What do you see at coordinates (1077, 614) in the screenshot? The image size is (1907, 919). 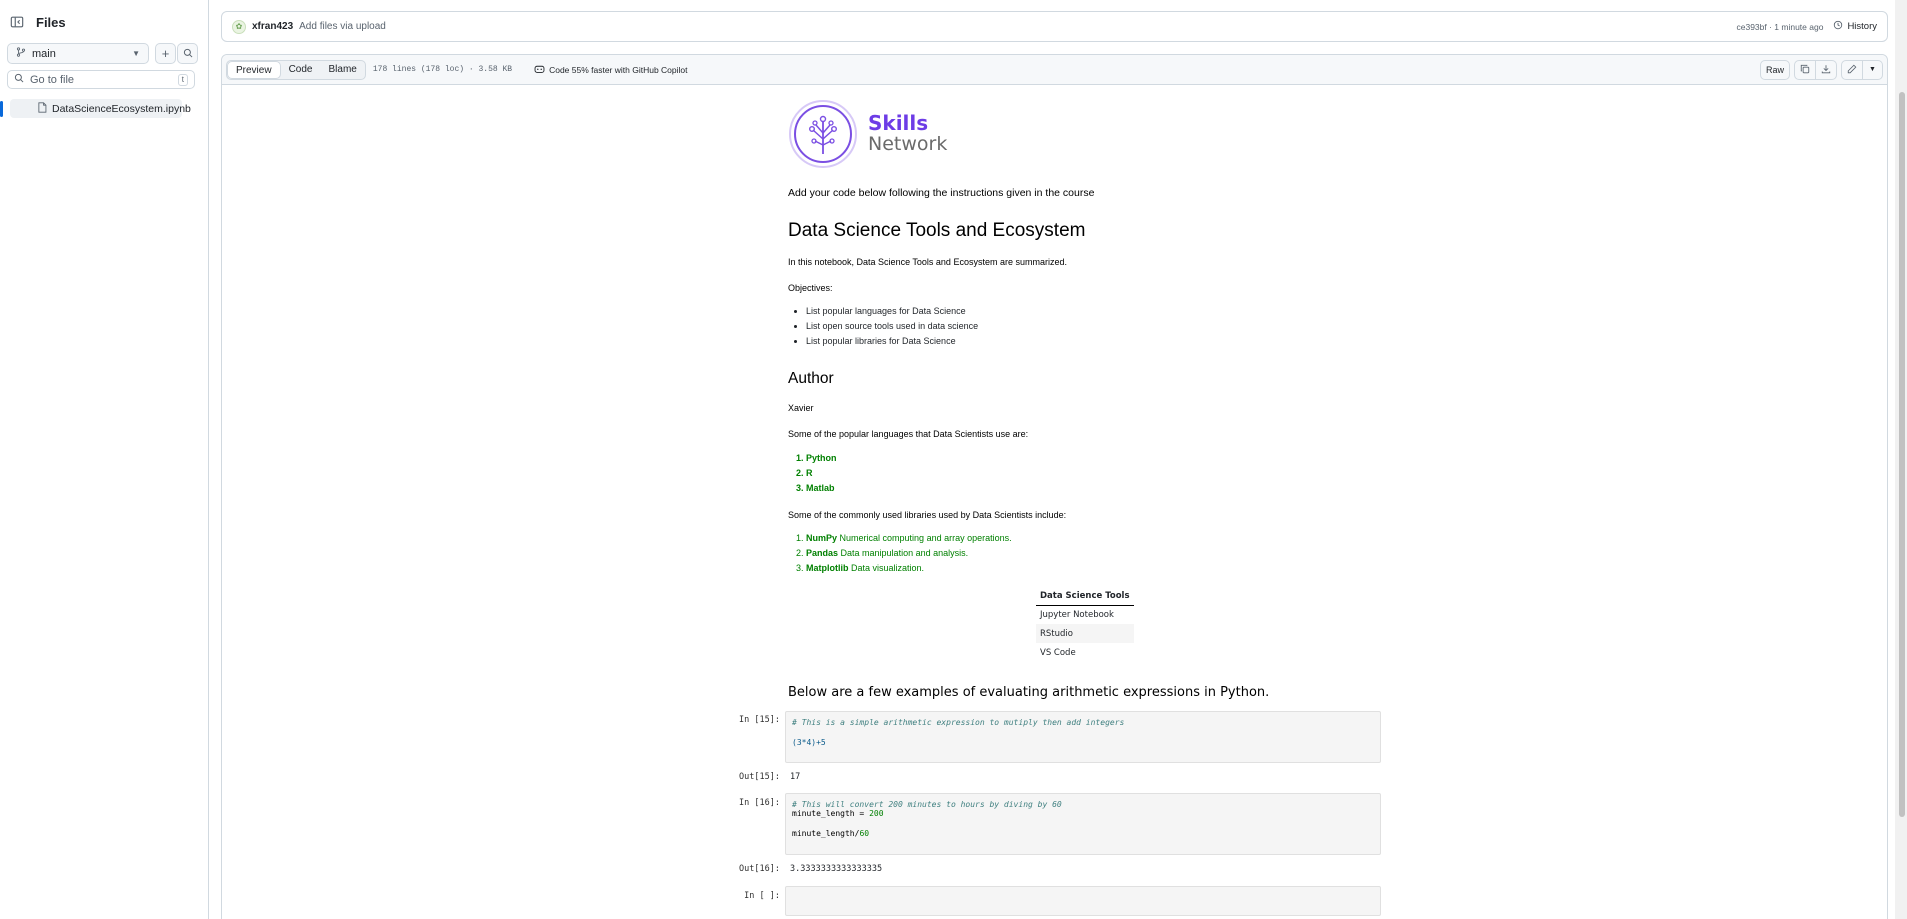 I see `table-cell: Jupyter Notebook` at bounding box center [1077, 614].